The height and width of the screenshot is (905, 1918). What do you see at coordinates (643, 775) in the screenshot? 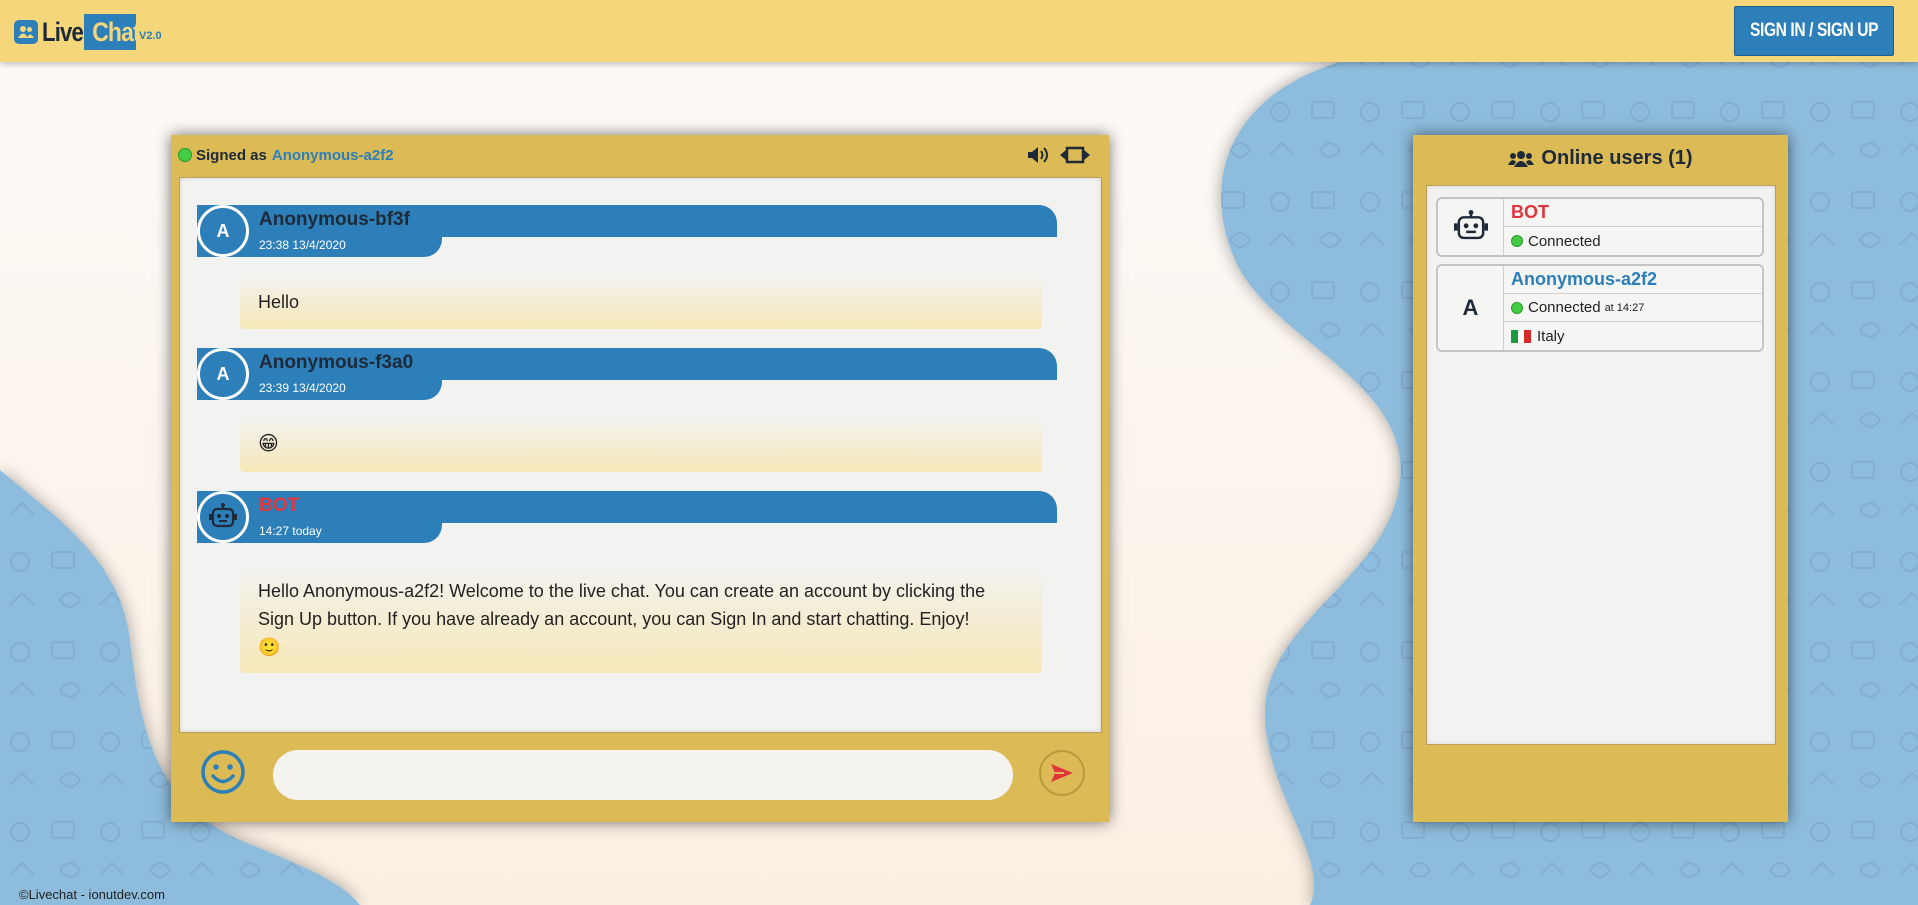
I see `message-input` at bounding box center [643, 775].